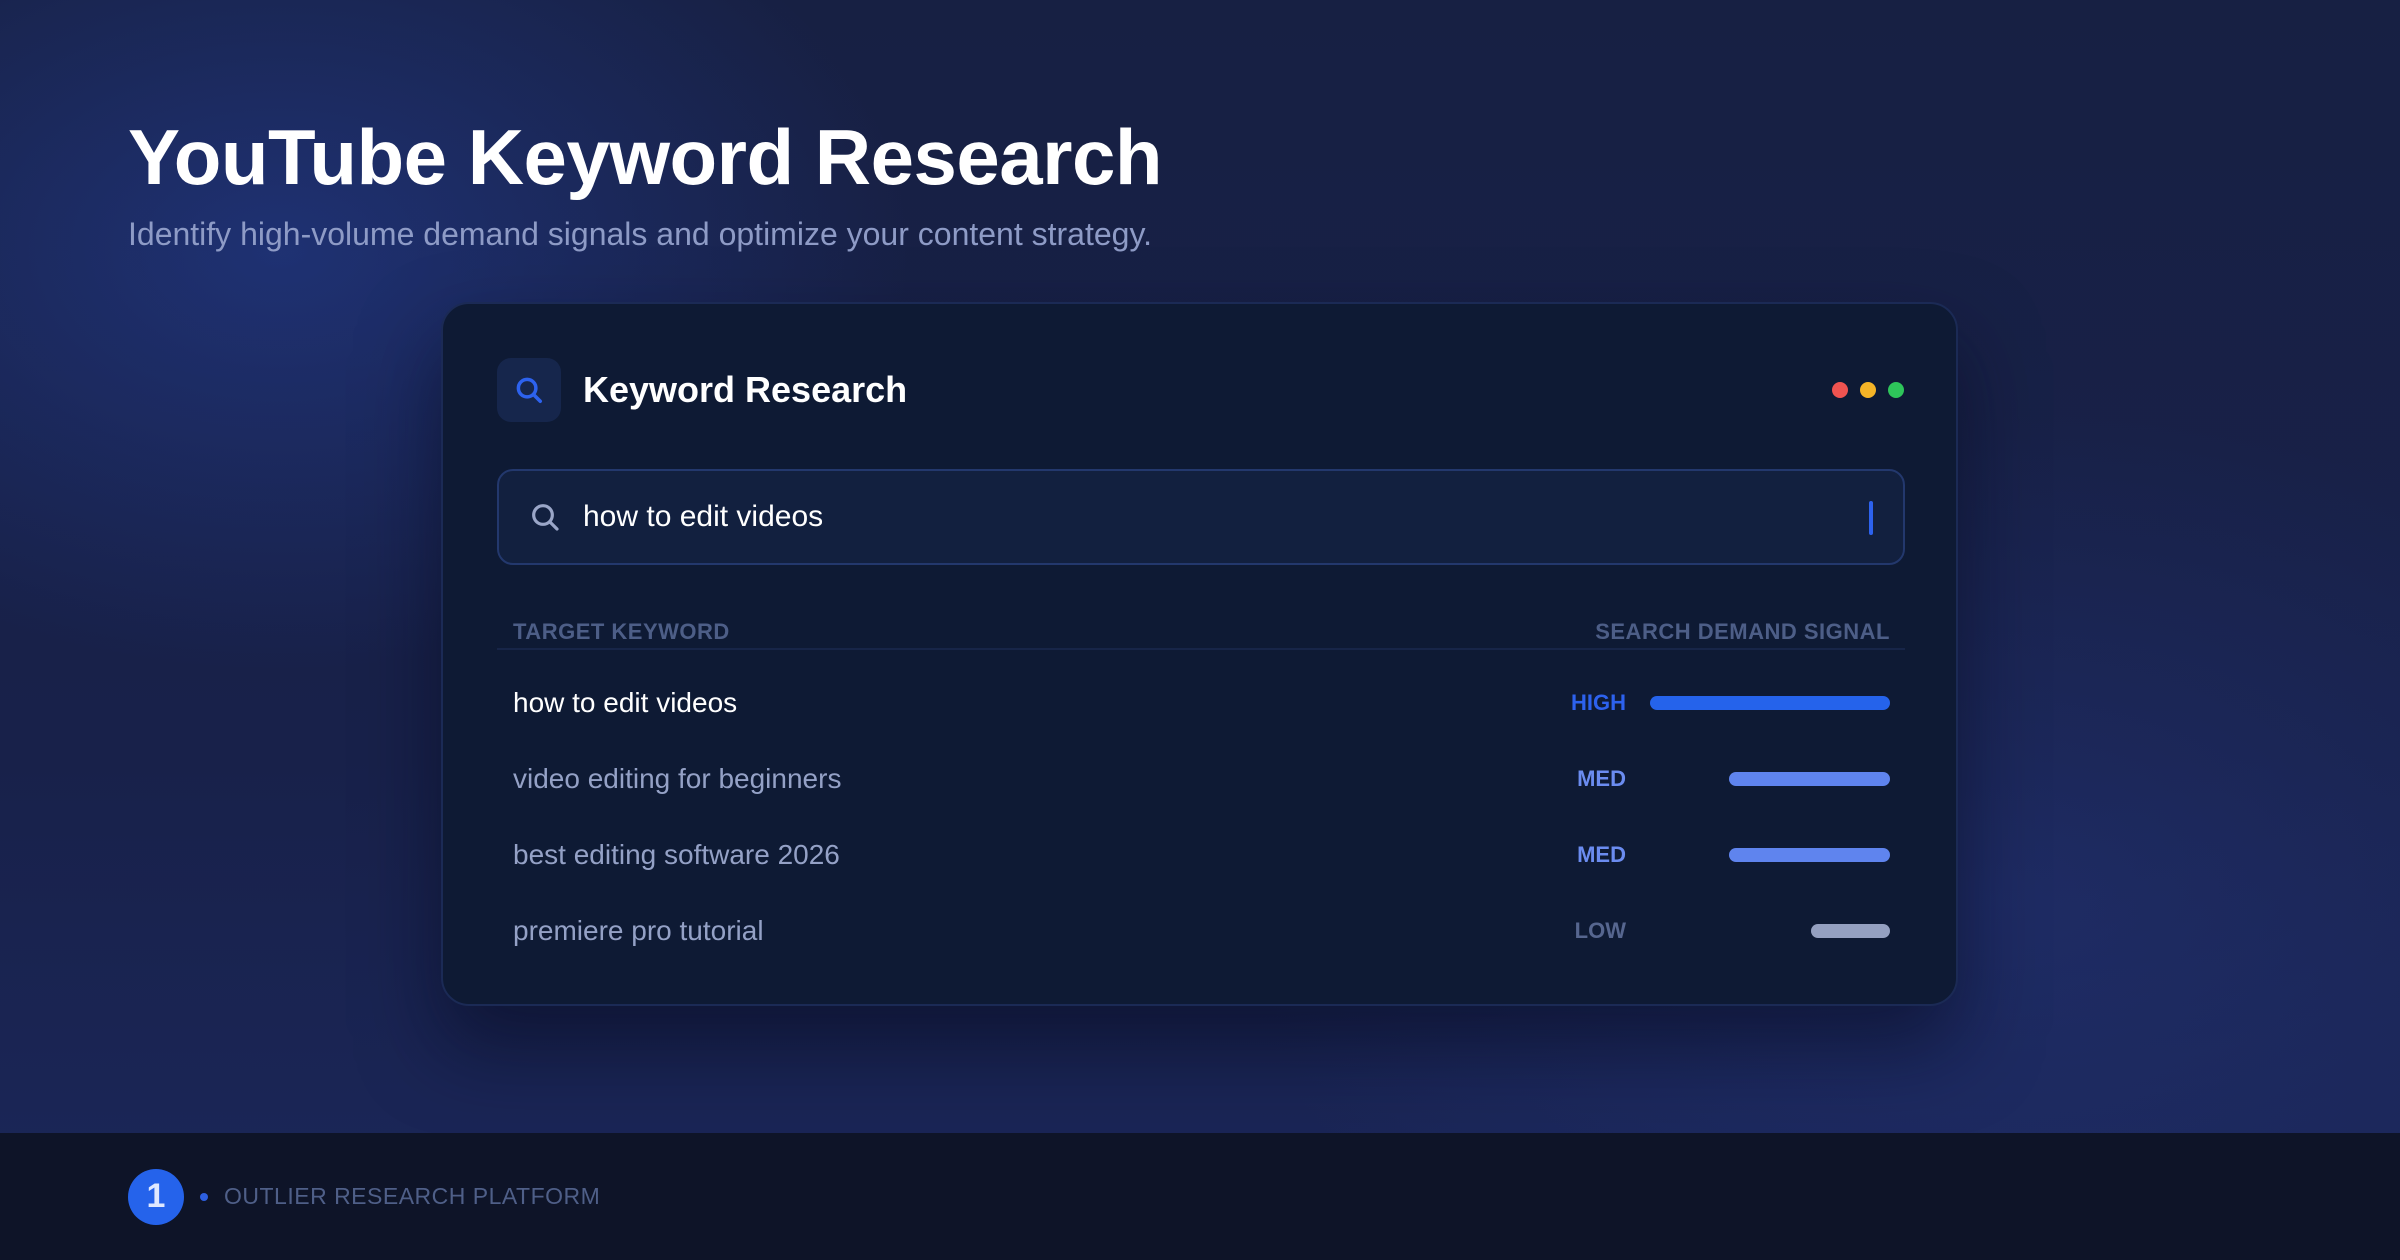 This screenshot has width=2400, height=1260. I want to click on demand-signal: HIGH, so click(1730, 703).